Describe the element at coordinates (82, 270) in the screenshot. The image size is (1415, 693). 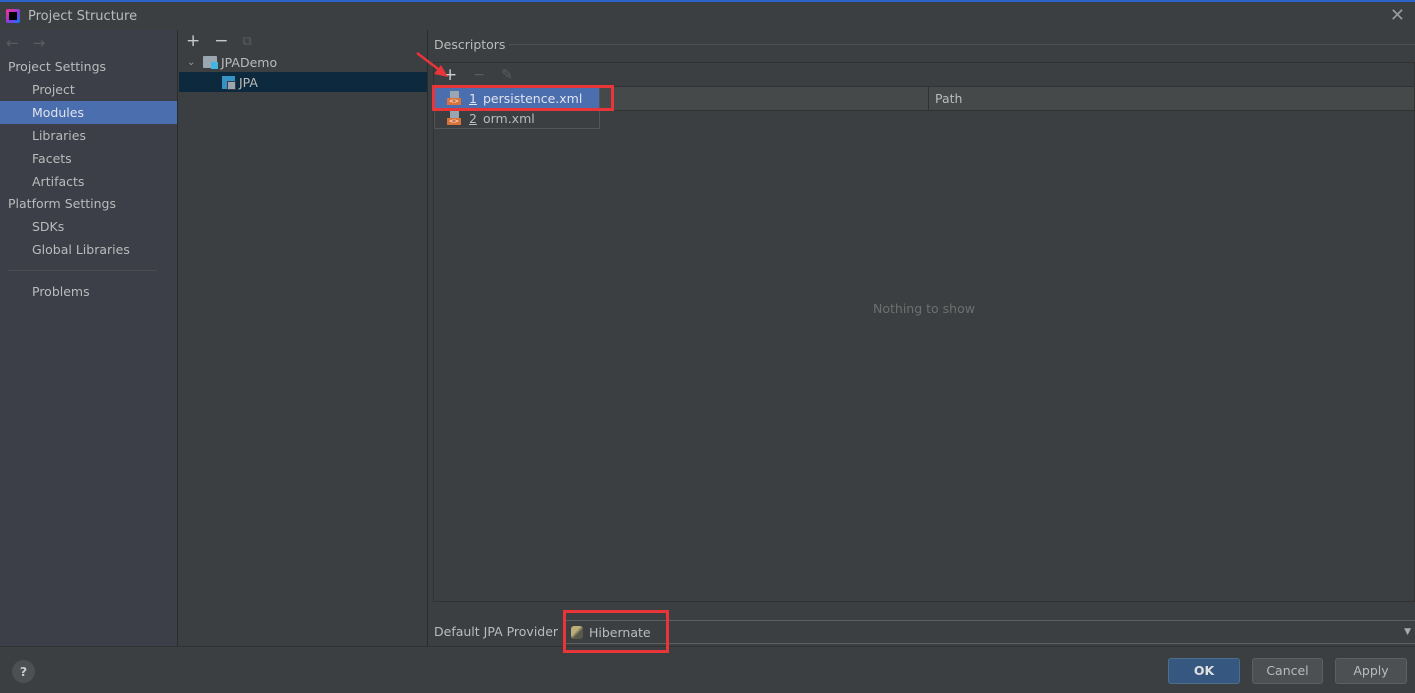
I see `sidebar-divider` at that location.